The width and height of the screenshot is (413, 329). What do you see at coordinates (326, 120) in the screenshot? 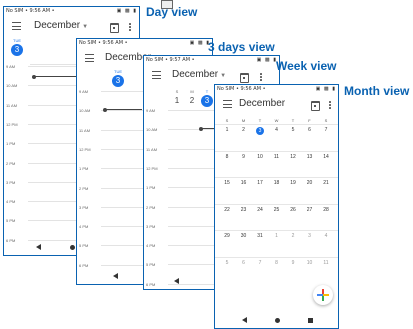
I see `weekday-label: S` at bounding box center [326, 120].